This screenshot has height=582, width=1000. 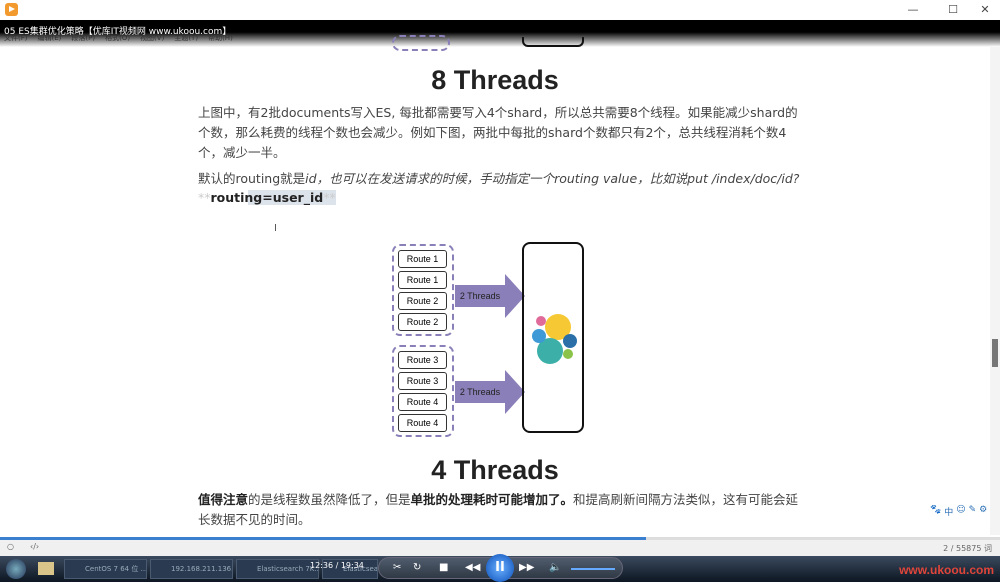 What do you see at coordinates (973, 511) in the screenshot?
I see `pen-icon: ✎` at bounding box center [973, 511].